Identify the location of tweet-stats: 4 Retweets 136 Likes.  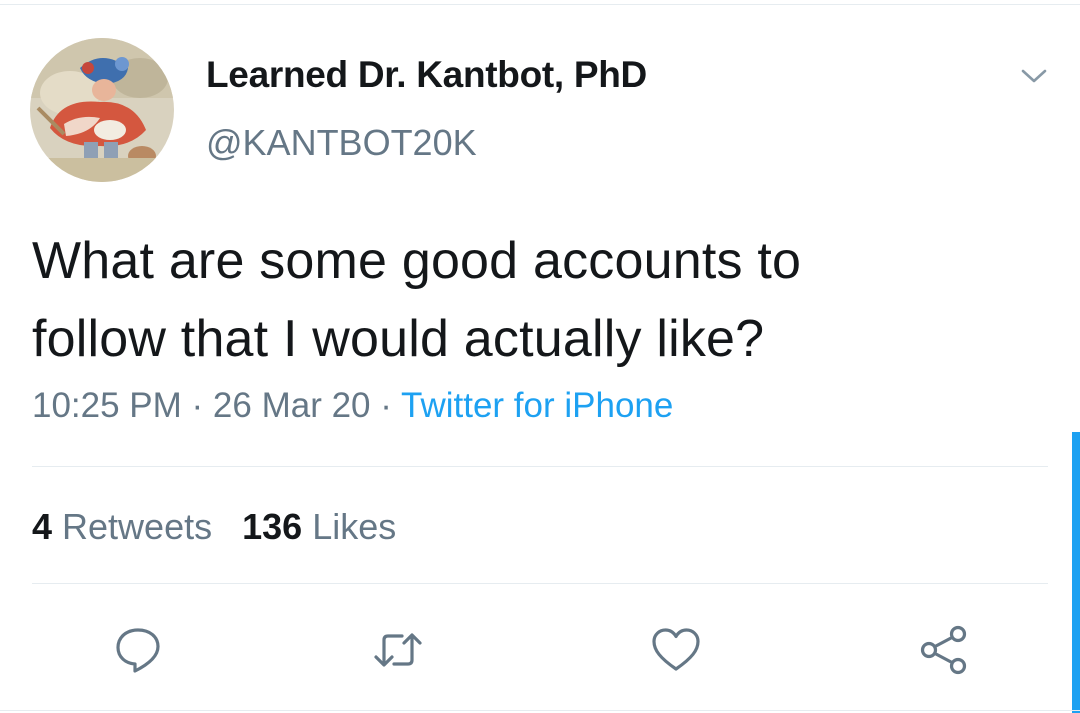
(214, 527).